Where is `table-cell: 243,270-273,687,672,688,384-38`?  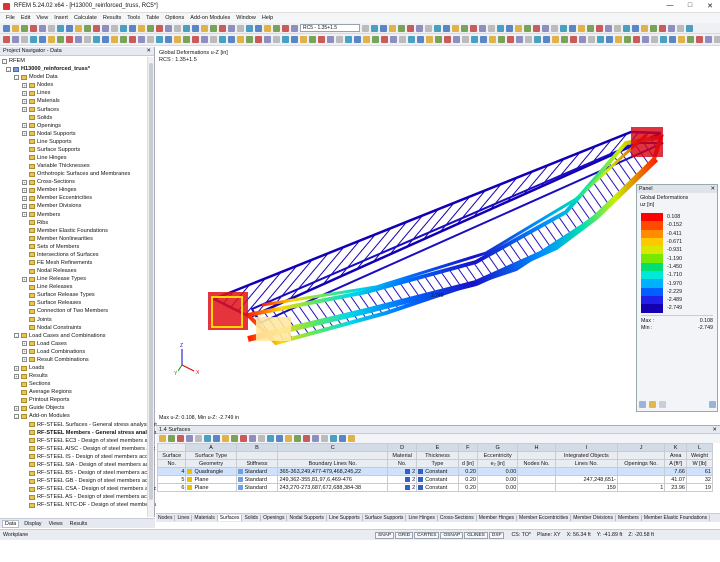 table-cell: 243,270-273,687,672,688,384-38 is located at coordinates (333, 487).